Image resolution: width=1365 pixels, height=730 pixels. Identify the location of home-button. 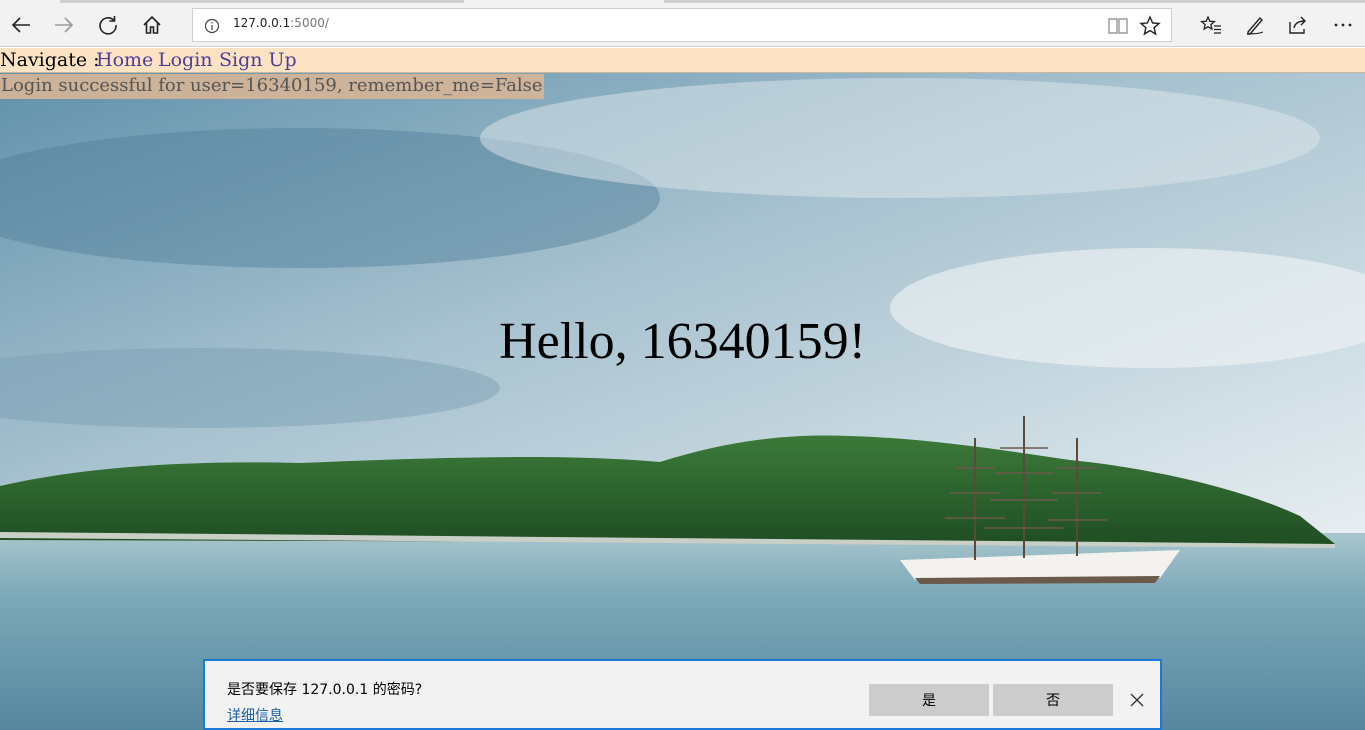
(152, 25).